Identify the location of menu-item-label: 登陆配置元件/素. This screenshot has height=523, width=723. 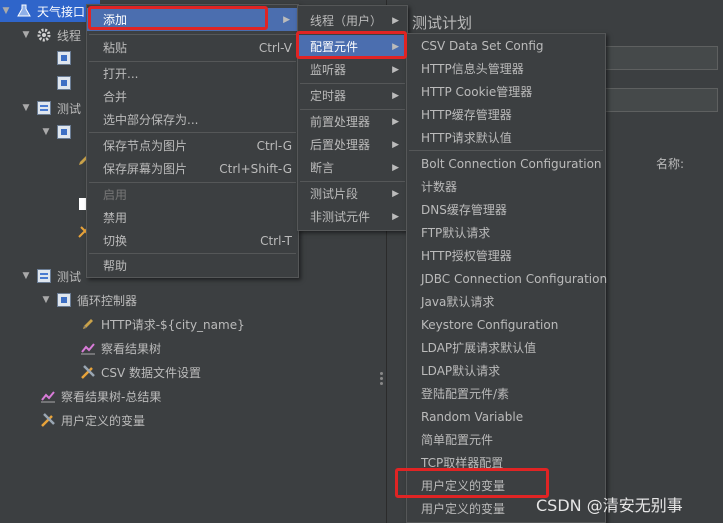
(465, 394).